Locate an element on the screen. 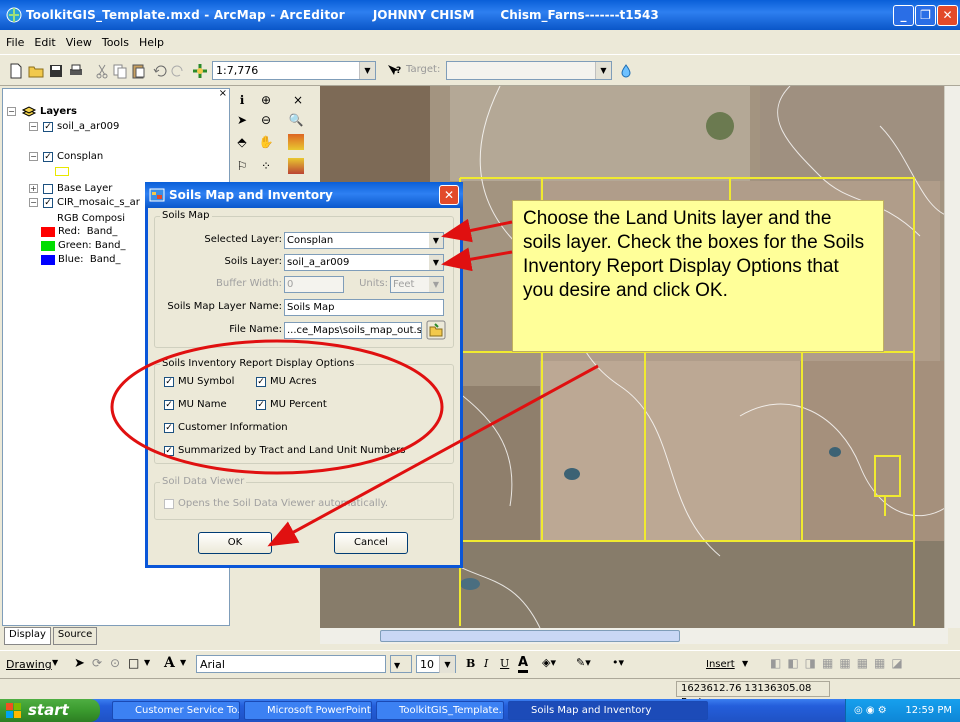 The height and width of the screenshot is (722, 960). expand-icon: + is located at coordinates (33, 188).